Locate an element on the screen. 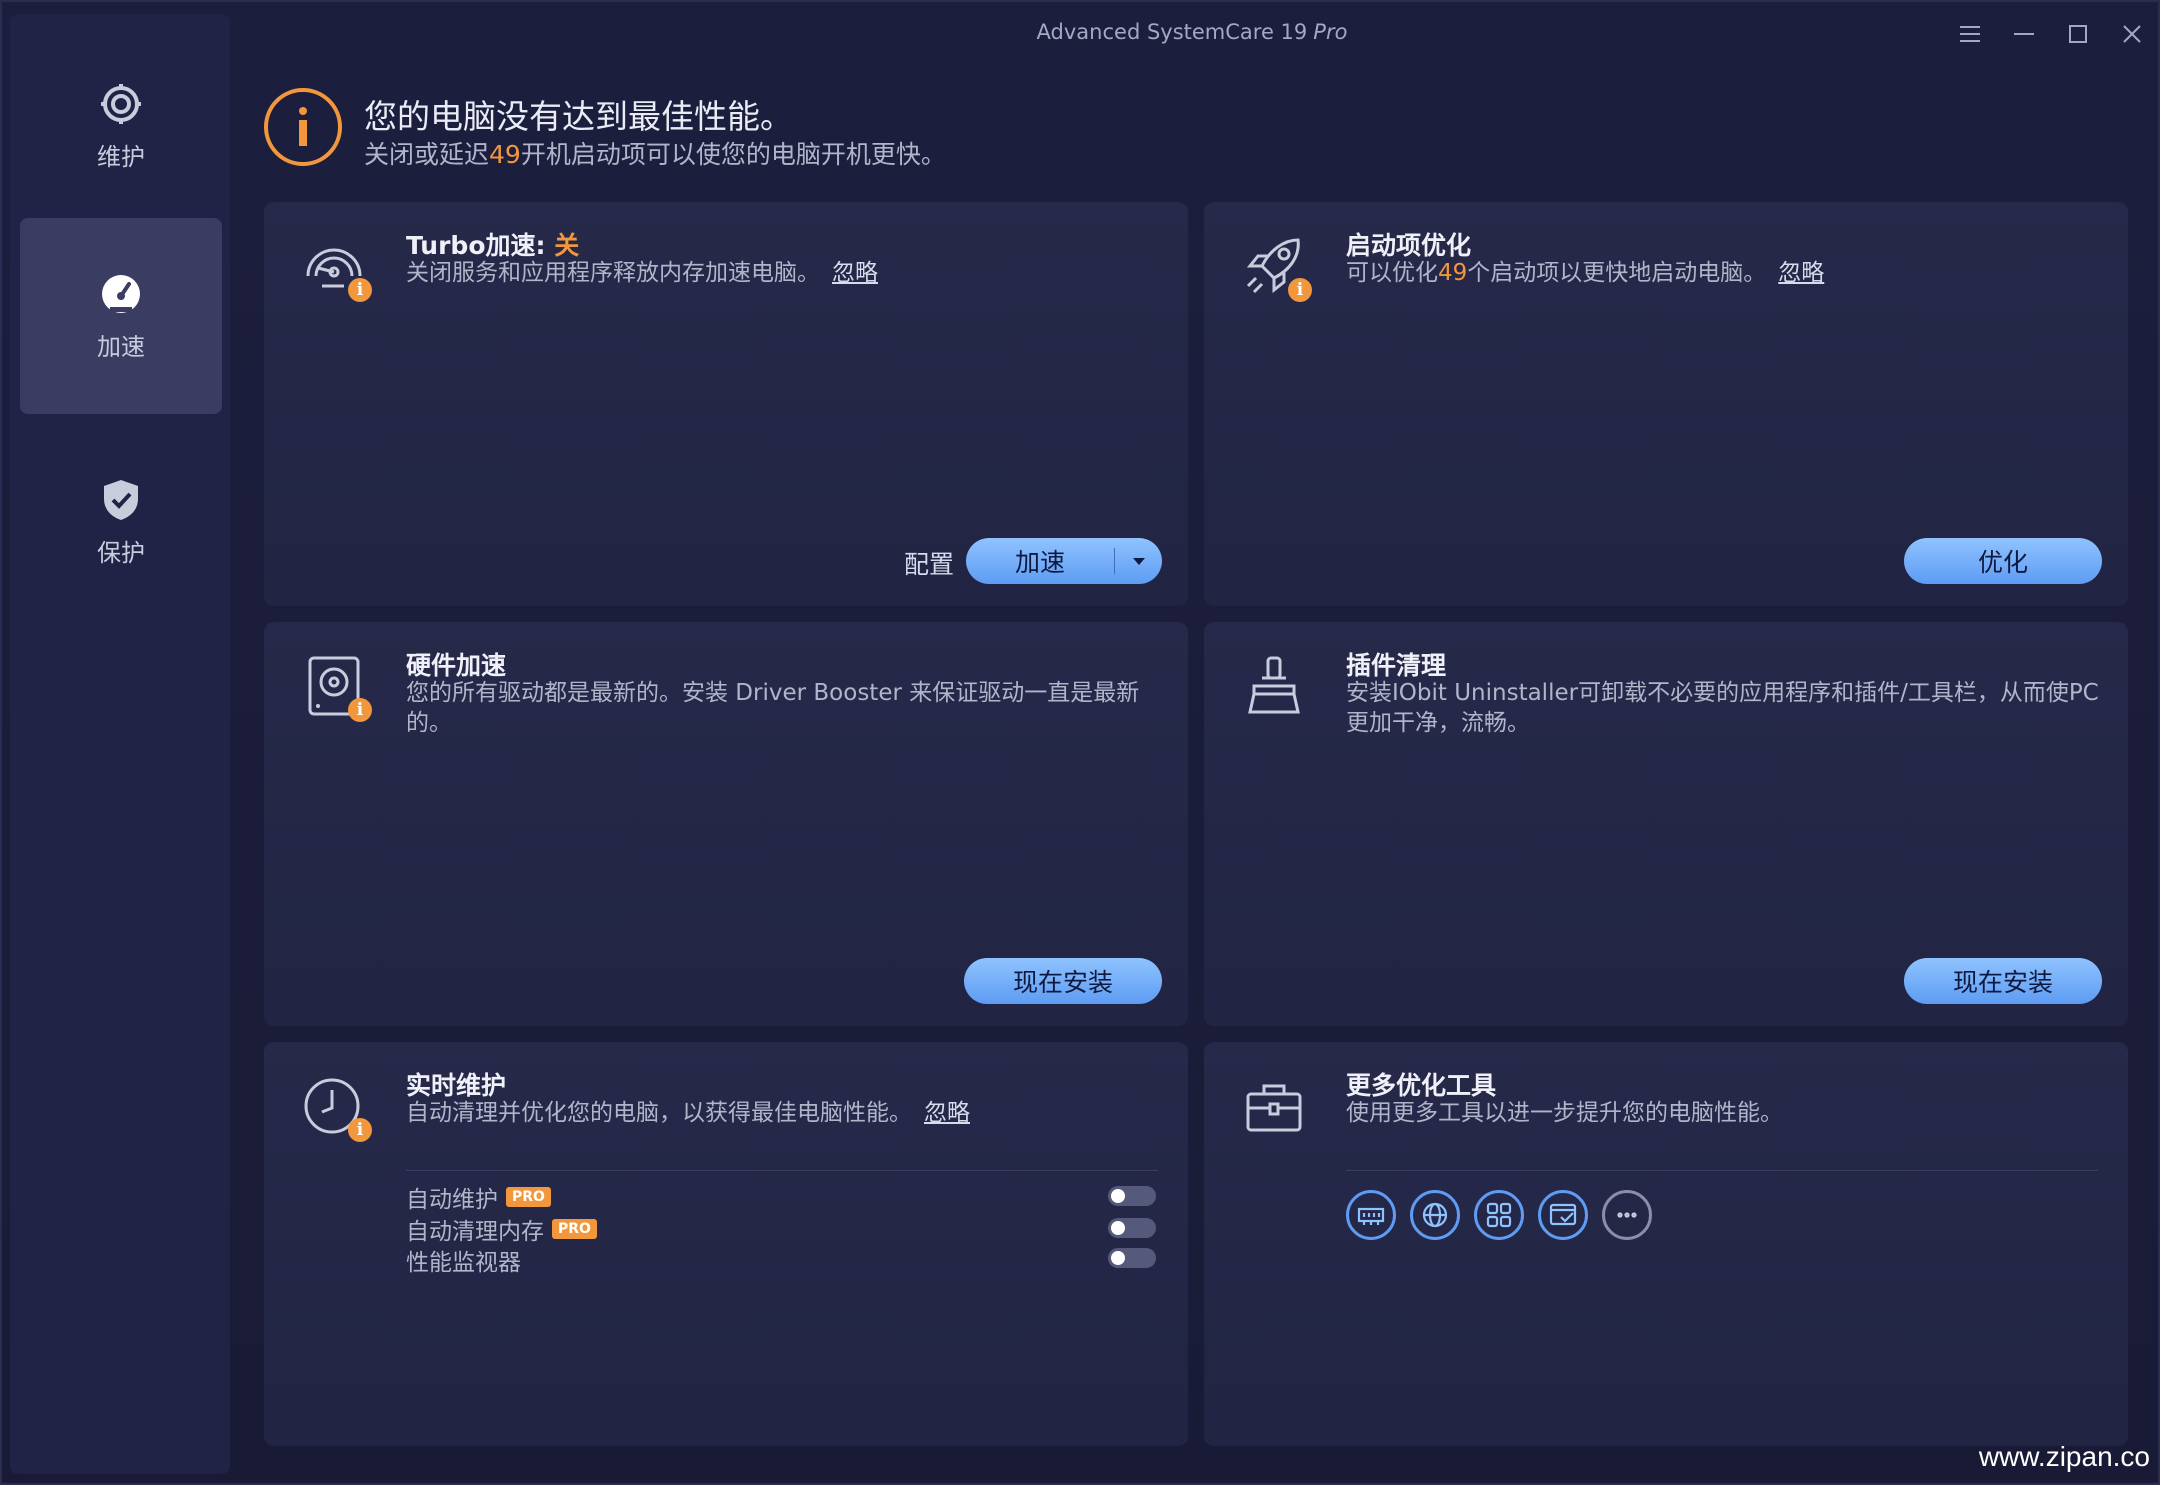 The image size is (2160, 1485). hamburger-menu-icon is located at coordinates (1970, 34).